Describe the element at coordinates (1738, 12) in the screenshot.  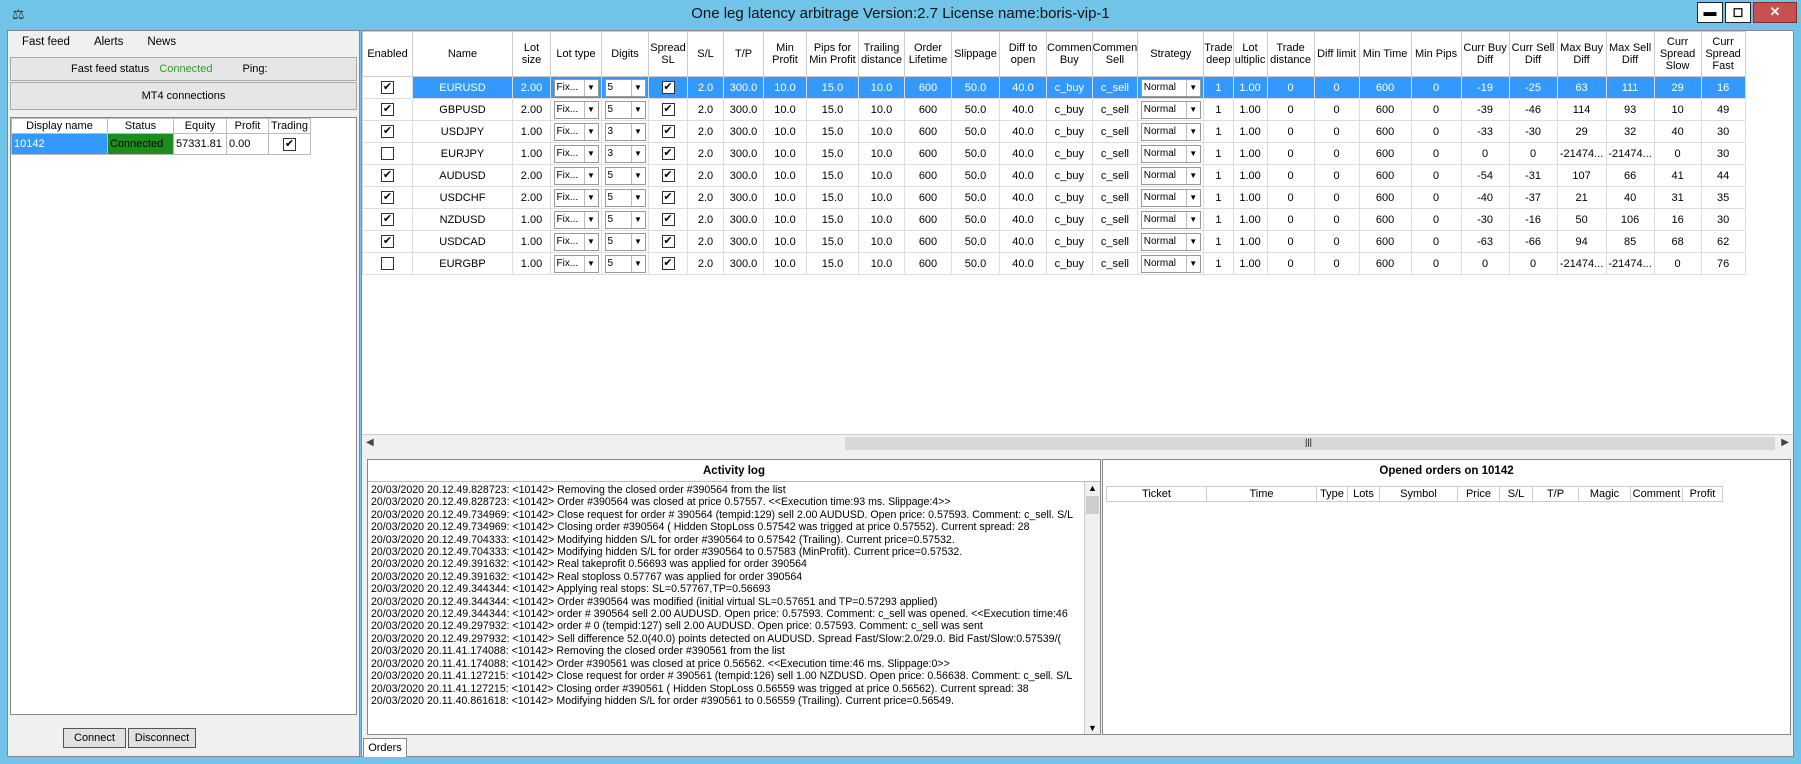
I see `maximize-button: ◻` at that location.